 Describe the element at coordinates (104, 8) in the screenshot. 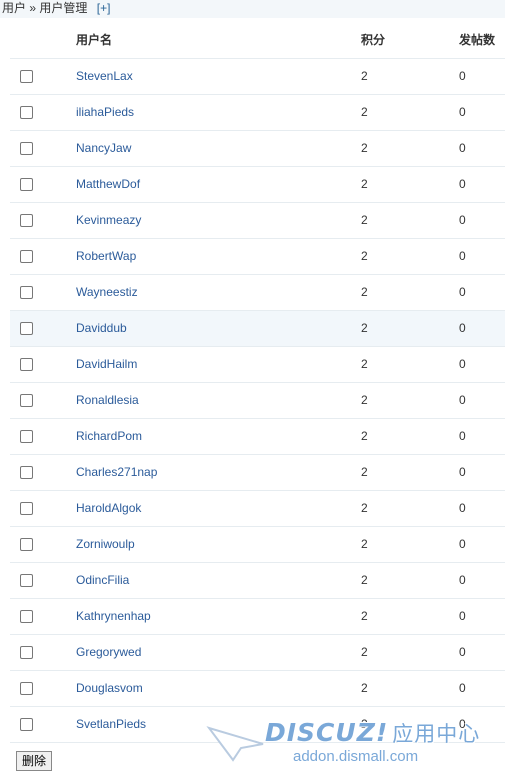

I see `add-link: [+]` at that location.